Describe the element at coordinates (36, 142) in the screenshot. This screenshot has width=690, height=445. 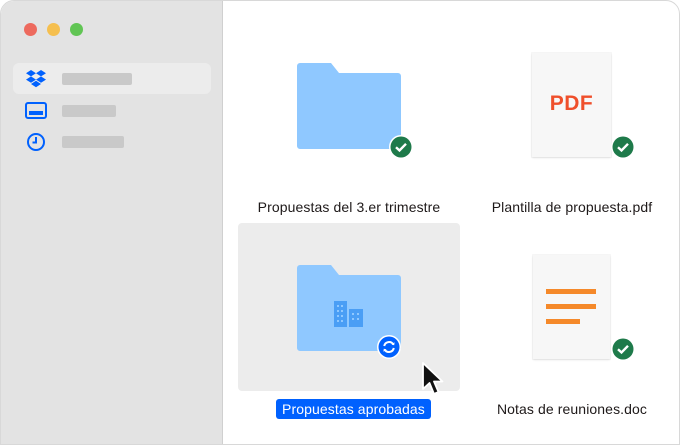
I see `recents-icon` at that location.